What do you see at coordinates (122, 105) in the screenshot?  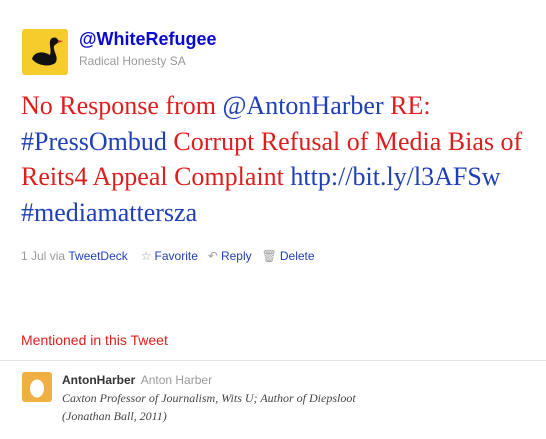 I see `tweet-text-segment: No Response from` at bounding box center [122, 105].